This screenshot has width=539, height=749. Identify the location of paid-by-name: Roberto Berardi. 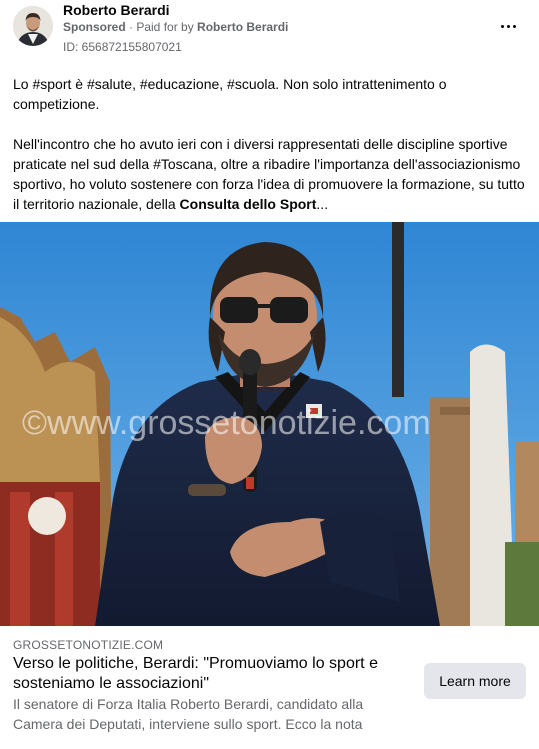
(242, 27).